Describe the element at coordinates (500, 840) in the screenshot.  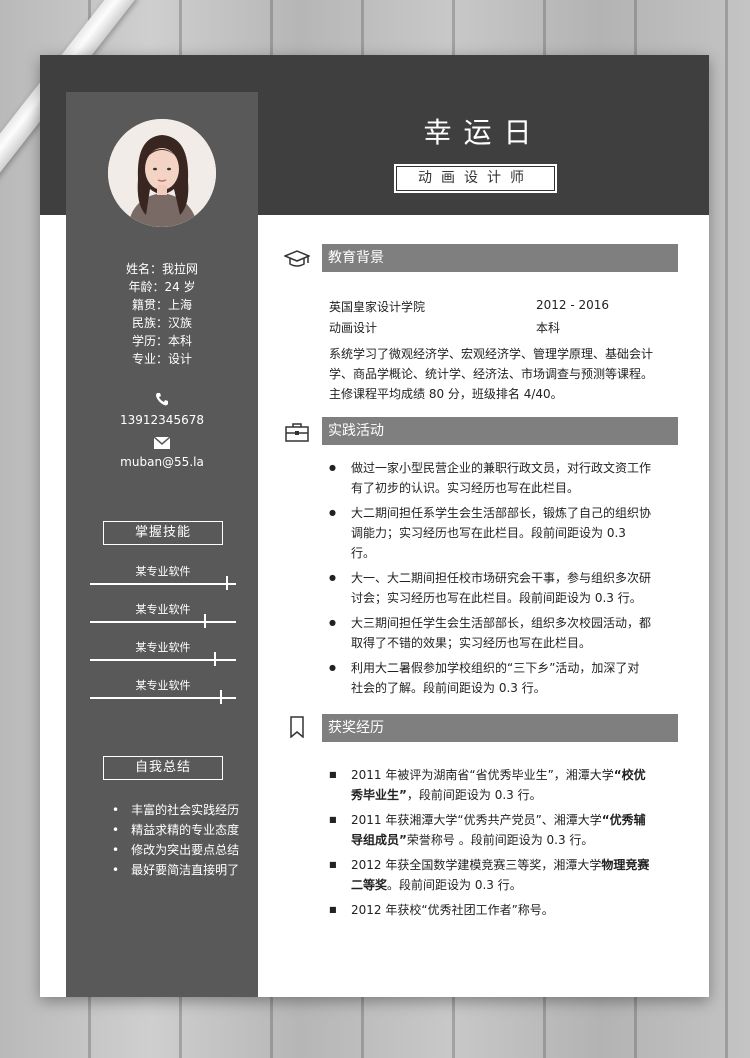
I see `award-text-end: 荣誉称号 。段前间距设为 0.3 行。` at that location.